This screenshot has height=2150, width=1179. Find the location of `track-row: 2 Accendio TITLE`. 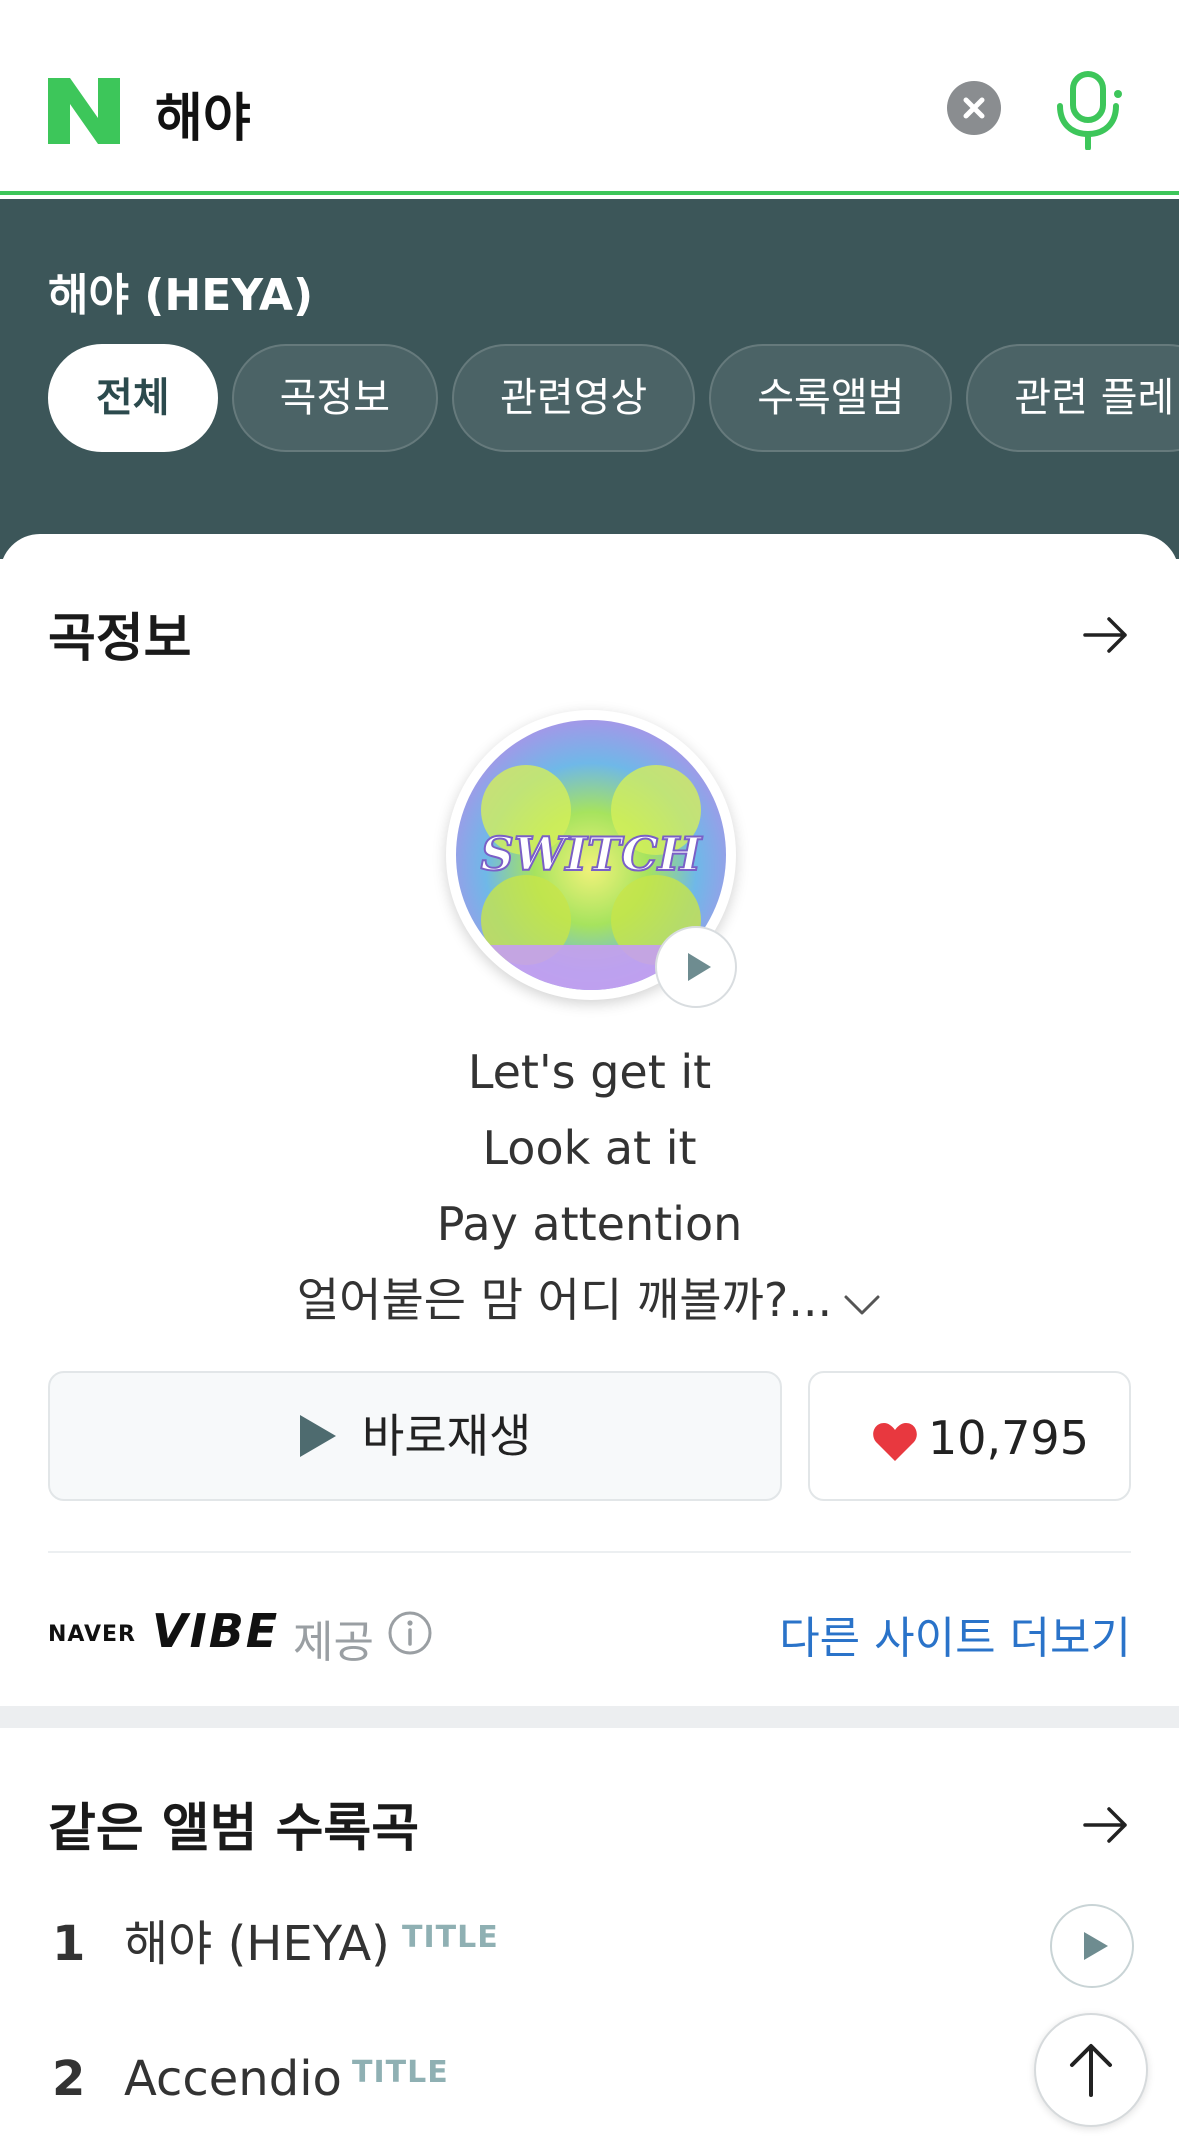

track-row: 2 Accendio TITLE is located at coordinates (589, 2079).